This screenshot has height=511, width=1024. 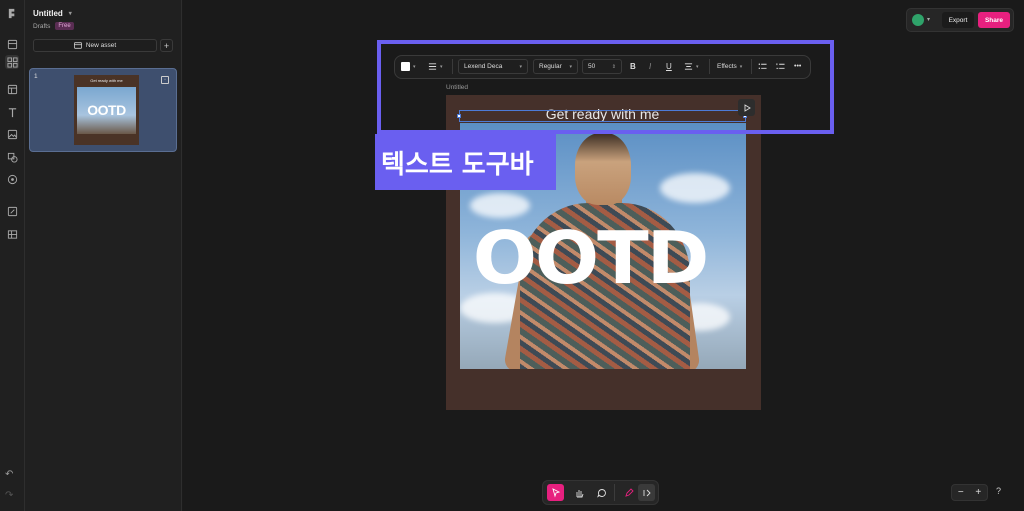 What do you see at coordinates (106, 80) in the screenshot?
I see `thumbnail-headline: Get ready with me` at bounding box center [106, 80].